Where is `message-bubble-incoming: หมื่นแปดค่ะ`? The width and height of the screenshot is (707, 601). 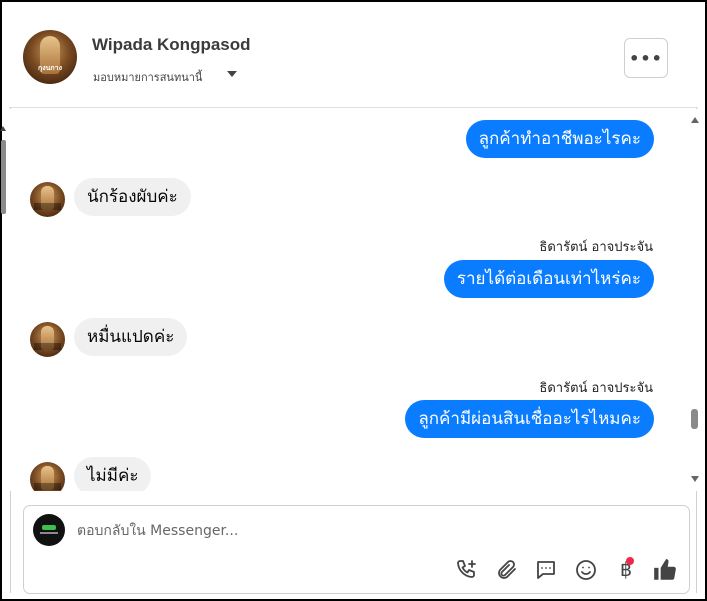 message-bubble-incoming: หมื่นแปดค่ะ is located at coordinates (131, 337).